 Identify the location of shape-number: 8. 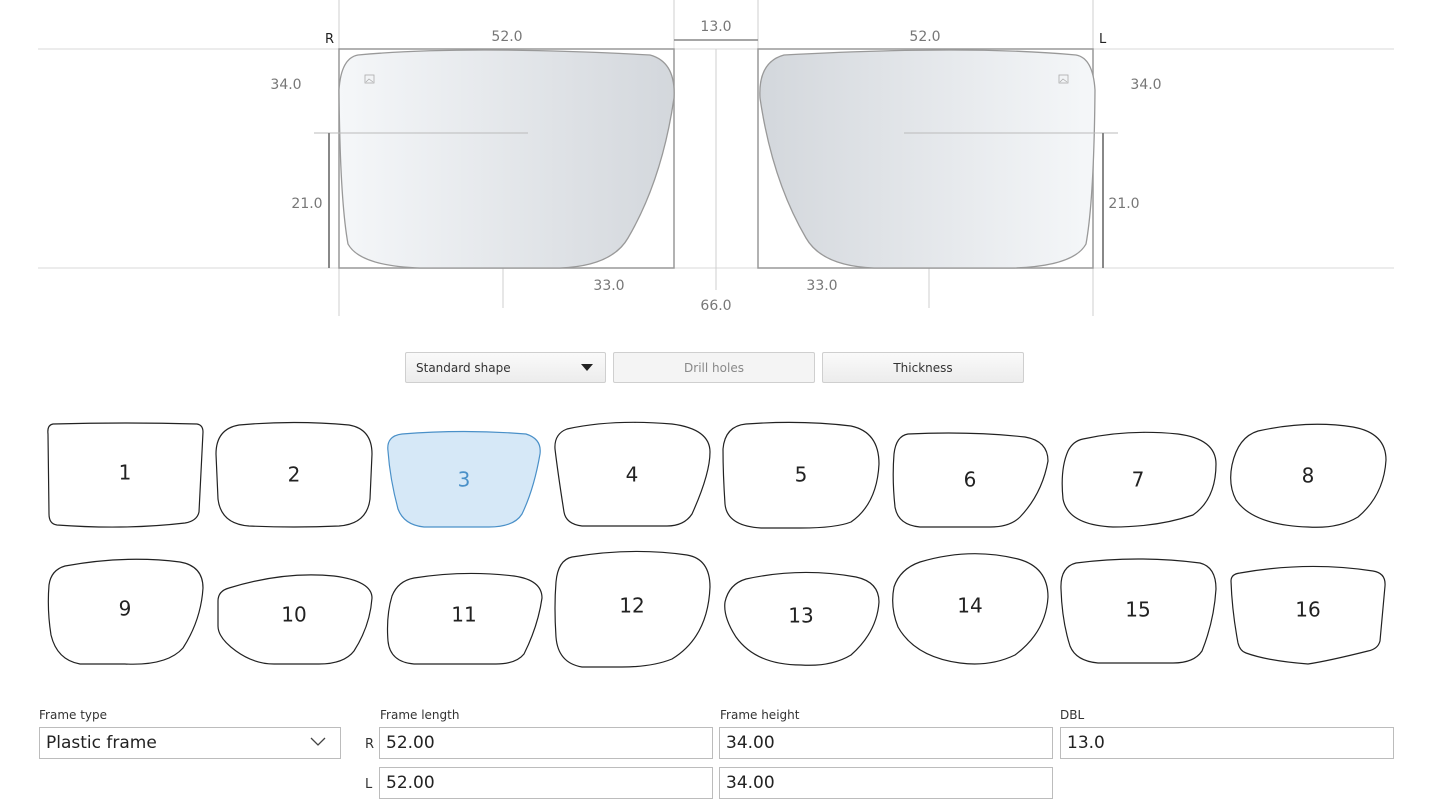
(1308, 476).